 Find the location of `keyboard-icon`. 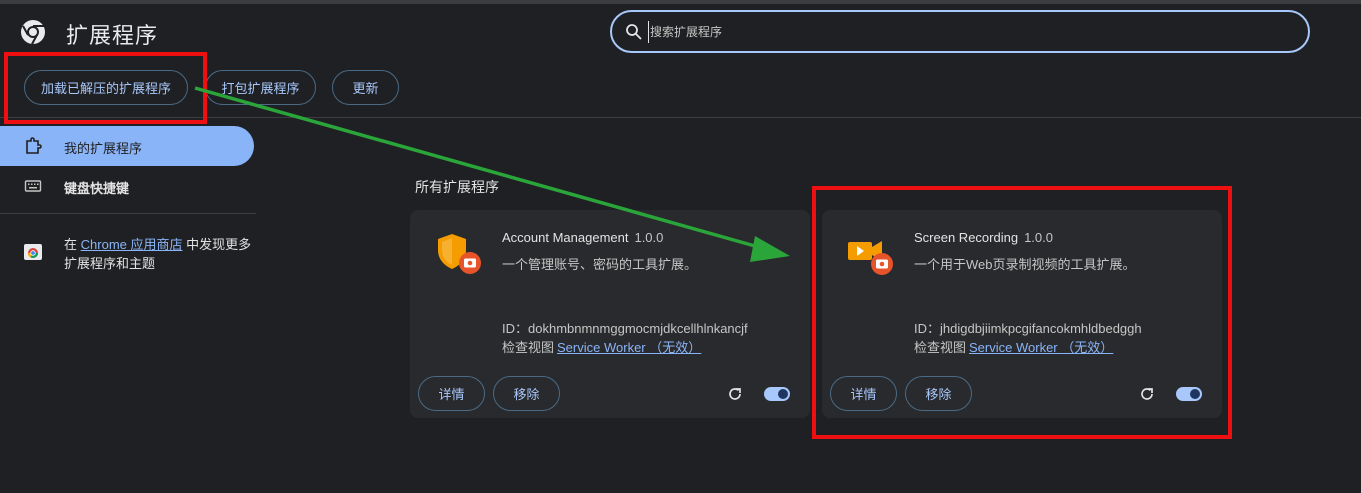

keyboard-icon is located at coordinates (33, 186).